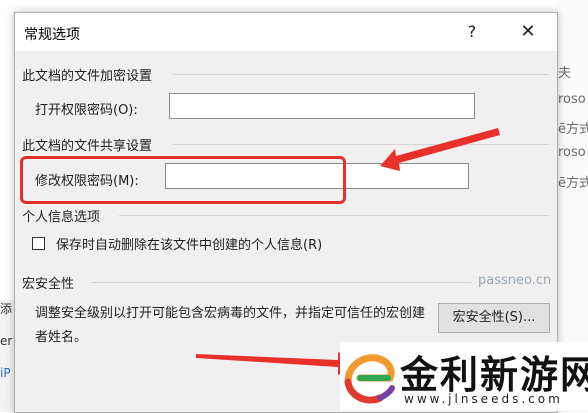 This screenshot has width=588, height=413. Describe the element at coordinates (369, 379) in the screenshot. I see `logo-e-icon` at that location.